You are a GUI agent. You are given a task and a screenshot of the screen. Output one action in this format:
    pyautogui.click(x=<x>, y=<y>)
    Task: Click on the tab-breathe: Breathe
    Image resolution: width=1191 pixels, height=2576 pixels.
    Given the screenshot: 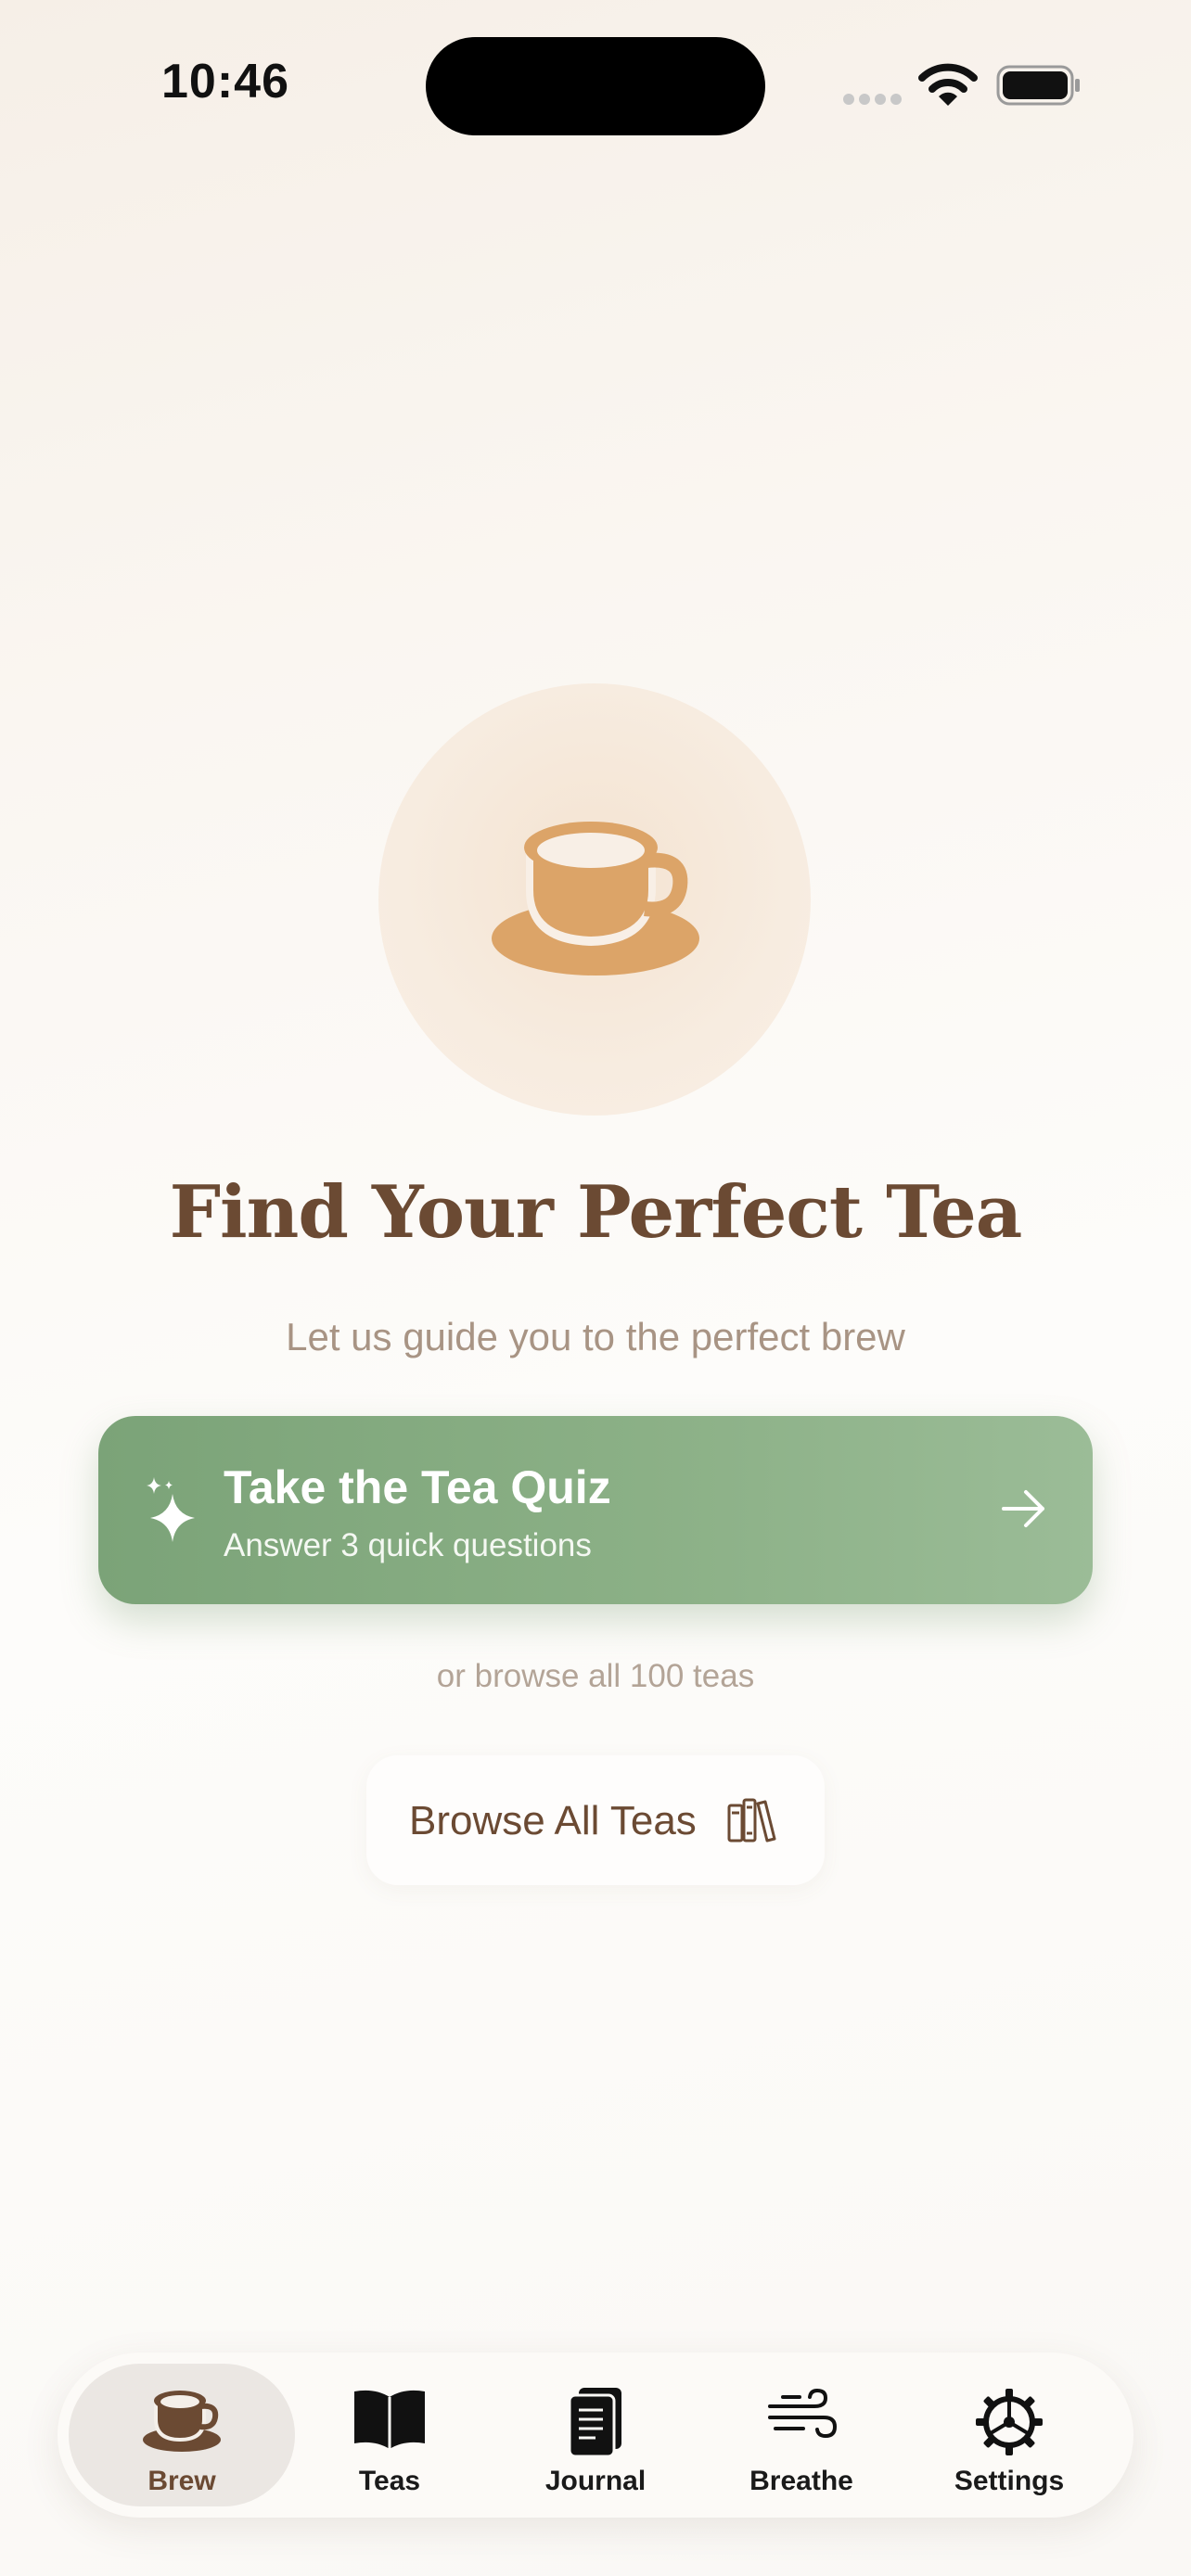 What is the action you would take?
    pyautogui.click(x=801, y=2435)
    